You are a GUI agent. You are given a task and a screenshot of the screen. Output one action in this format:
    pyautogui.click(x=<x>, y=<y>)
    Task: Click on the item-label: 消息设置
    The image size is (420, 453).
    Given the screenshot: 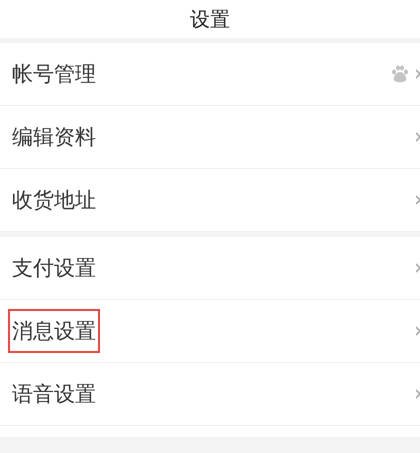 What is the action you would take?
    pyautogui.click(x=54, y=331)
    